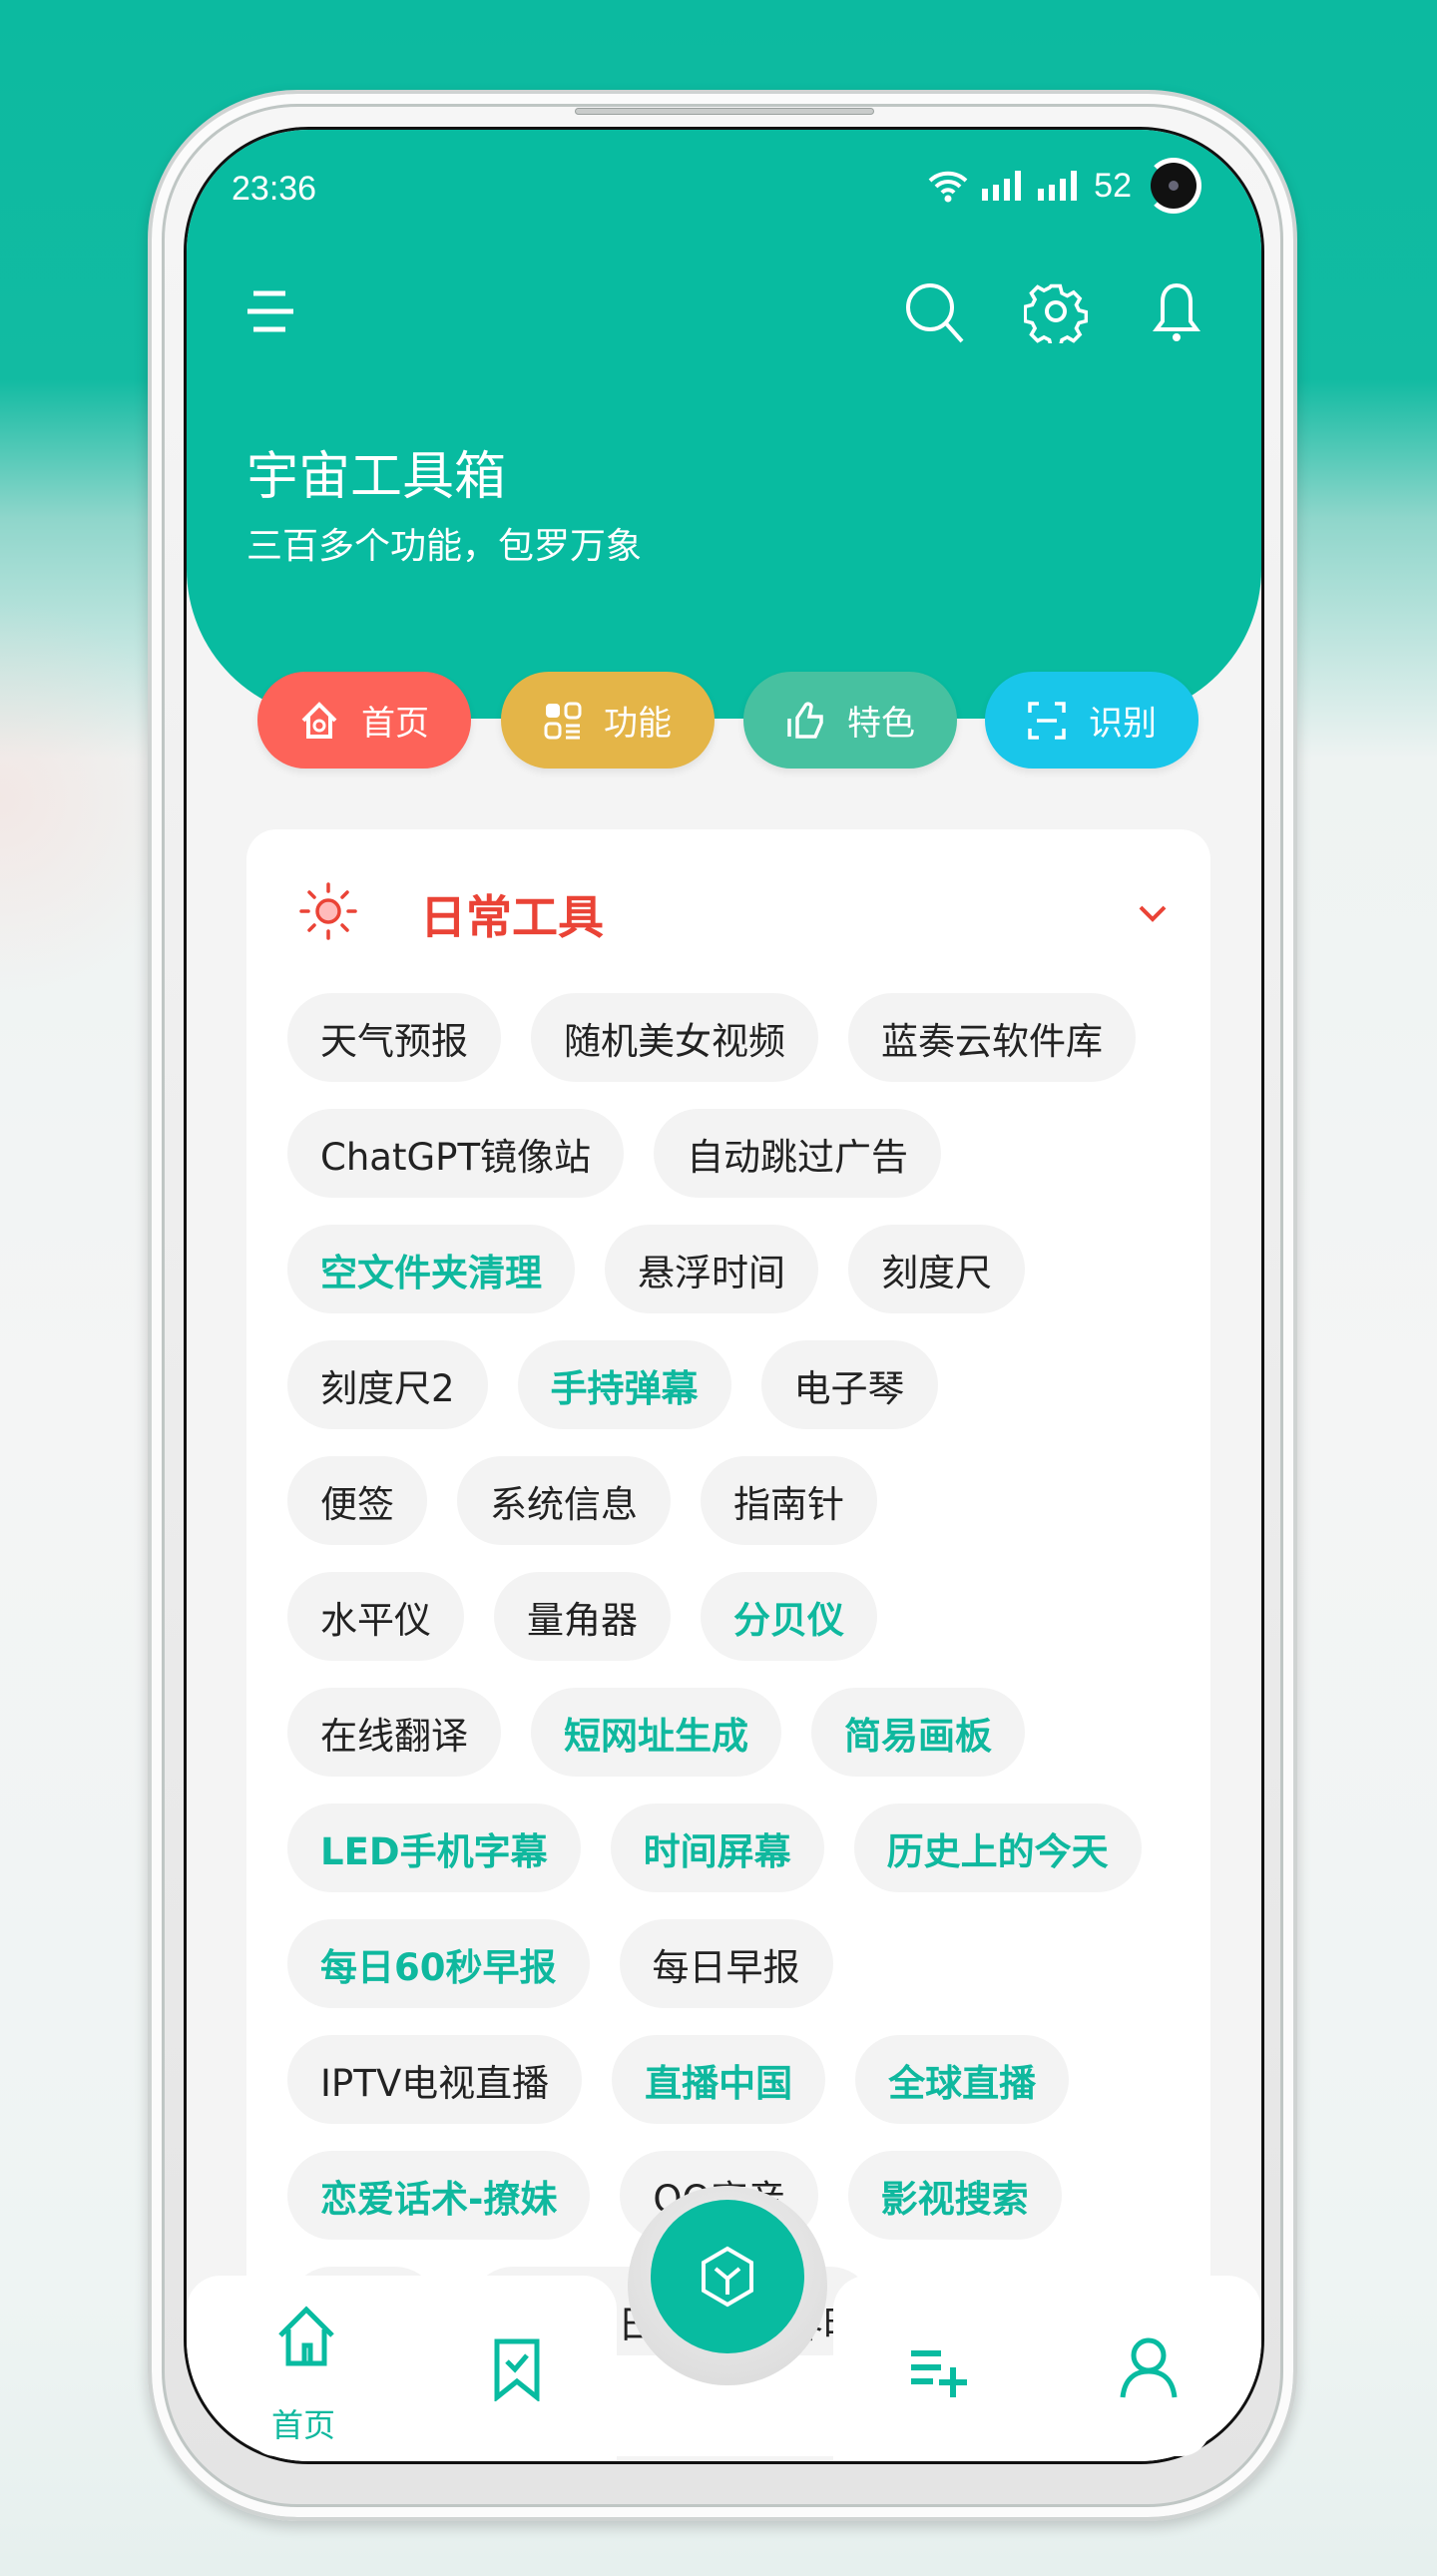 The height and width of the screenshot is (2576, 1437). What do you see at coordinates (306, 2338) in the screenshot?
I see `nav-home-icon` at bounding box center [306, 2338].